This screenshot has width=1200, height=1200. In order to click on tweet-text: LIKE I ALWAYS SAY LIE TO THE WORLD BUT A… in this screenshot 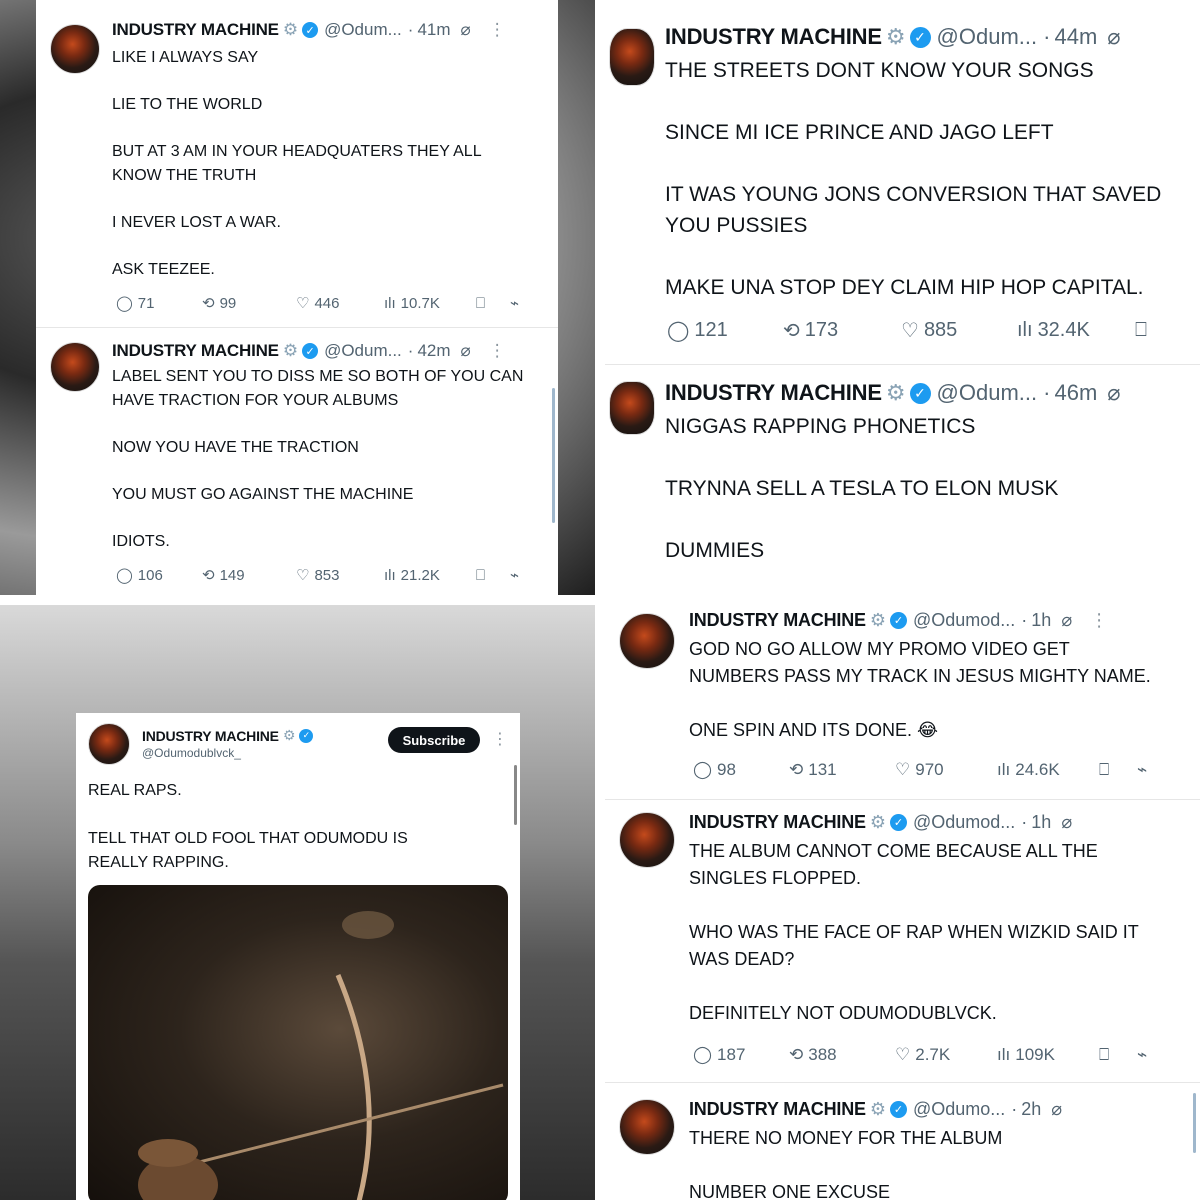, I will do `click(297, 164)`.